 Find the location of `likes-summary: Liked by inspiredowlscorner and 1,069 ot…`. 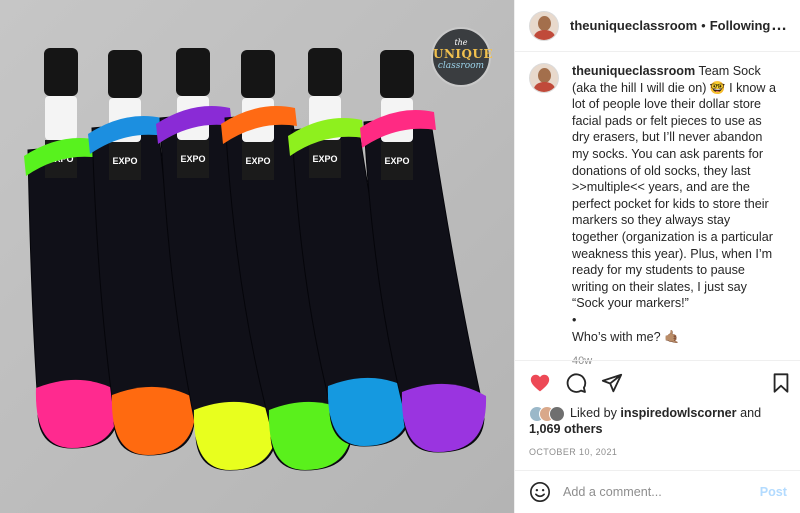

likes-summary: Liked by inspiredowlscorner and 1,069 ot… is located at coordinates (660, 421).